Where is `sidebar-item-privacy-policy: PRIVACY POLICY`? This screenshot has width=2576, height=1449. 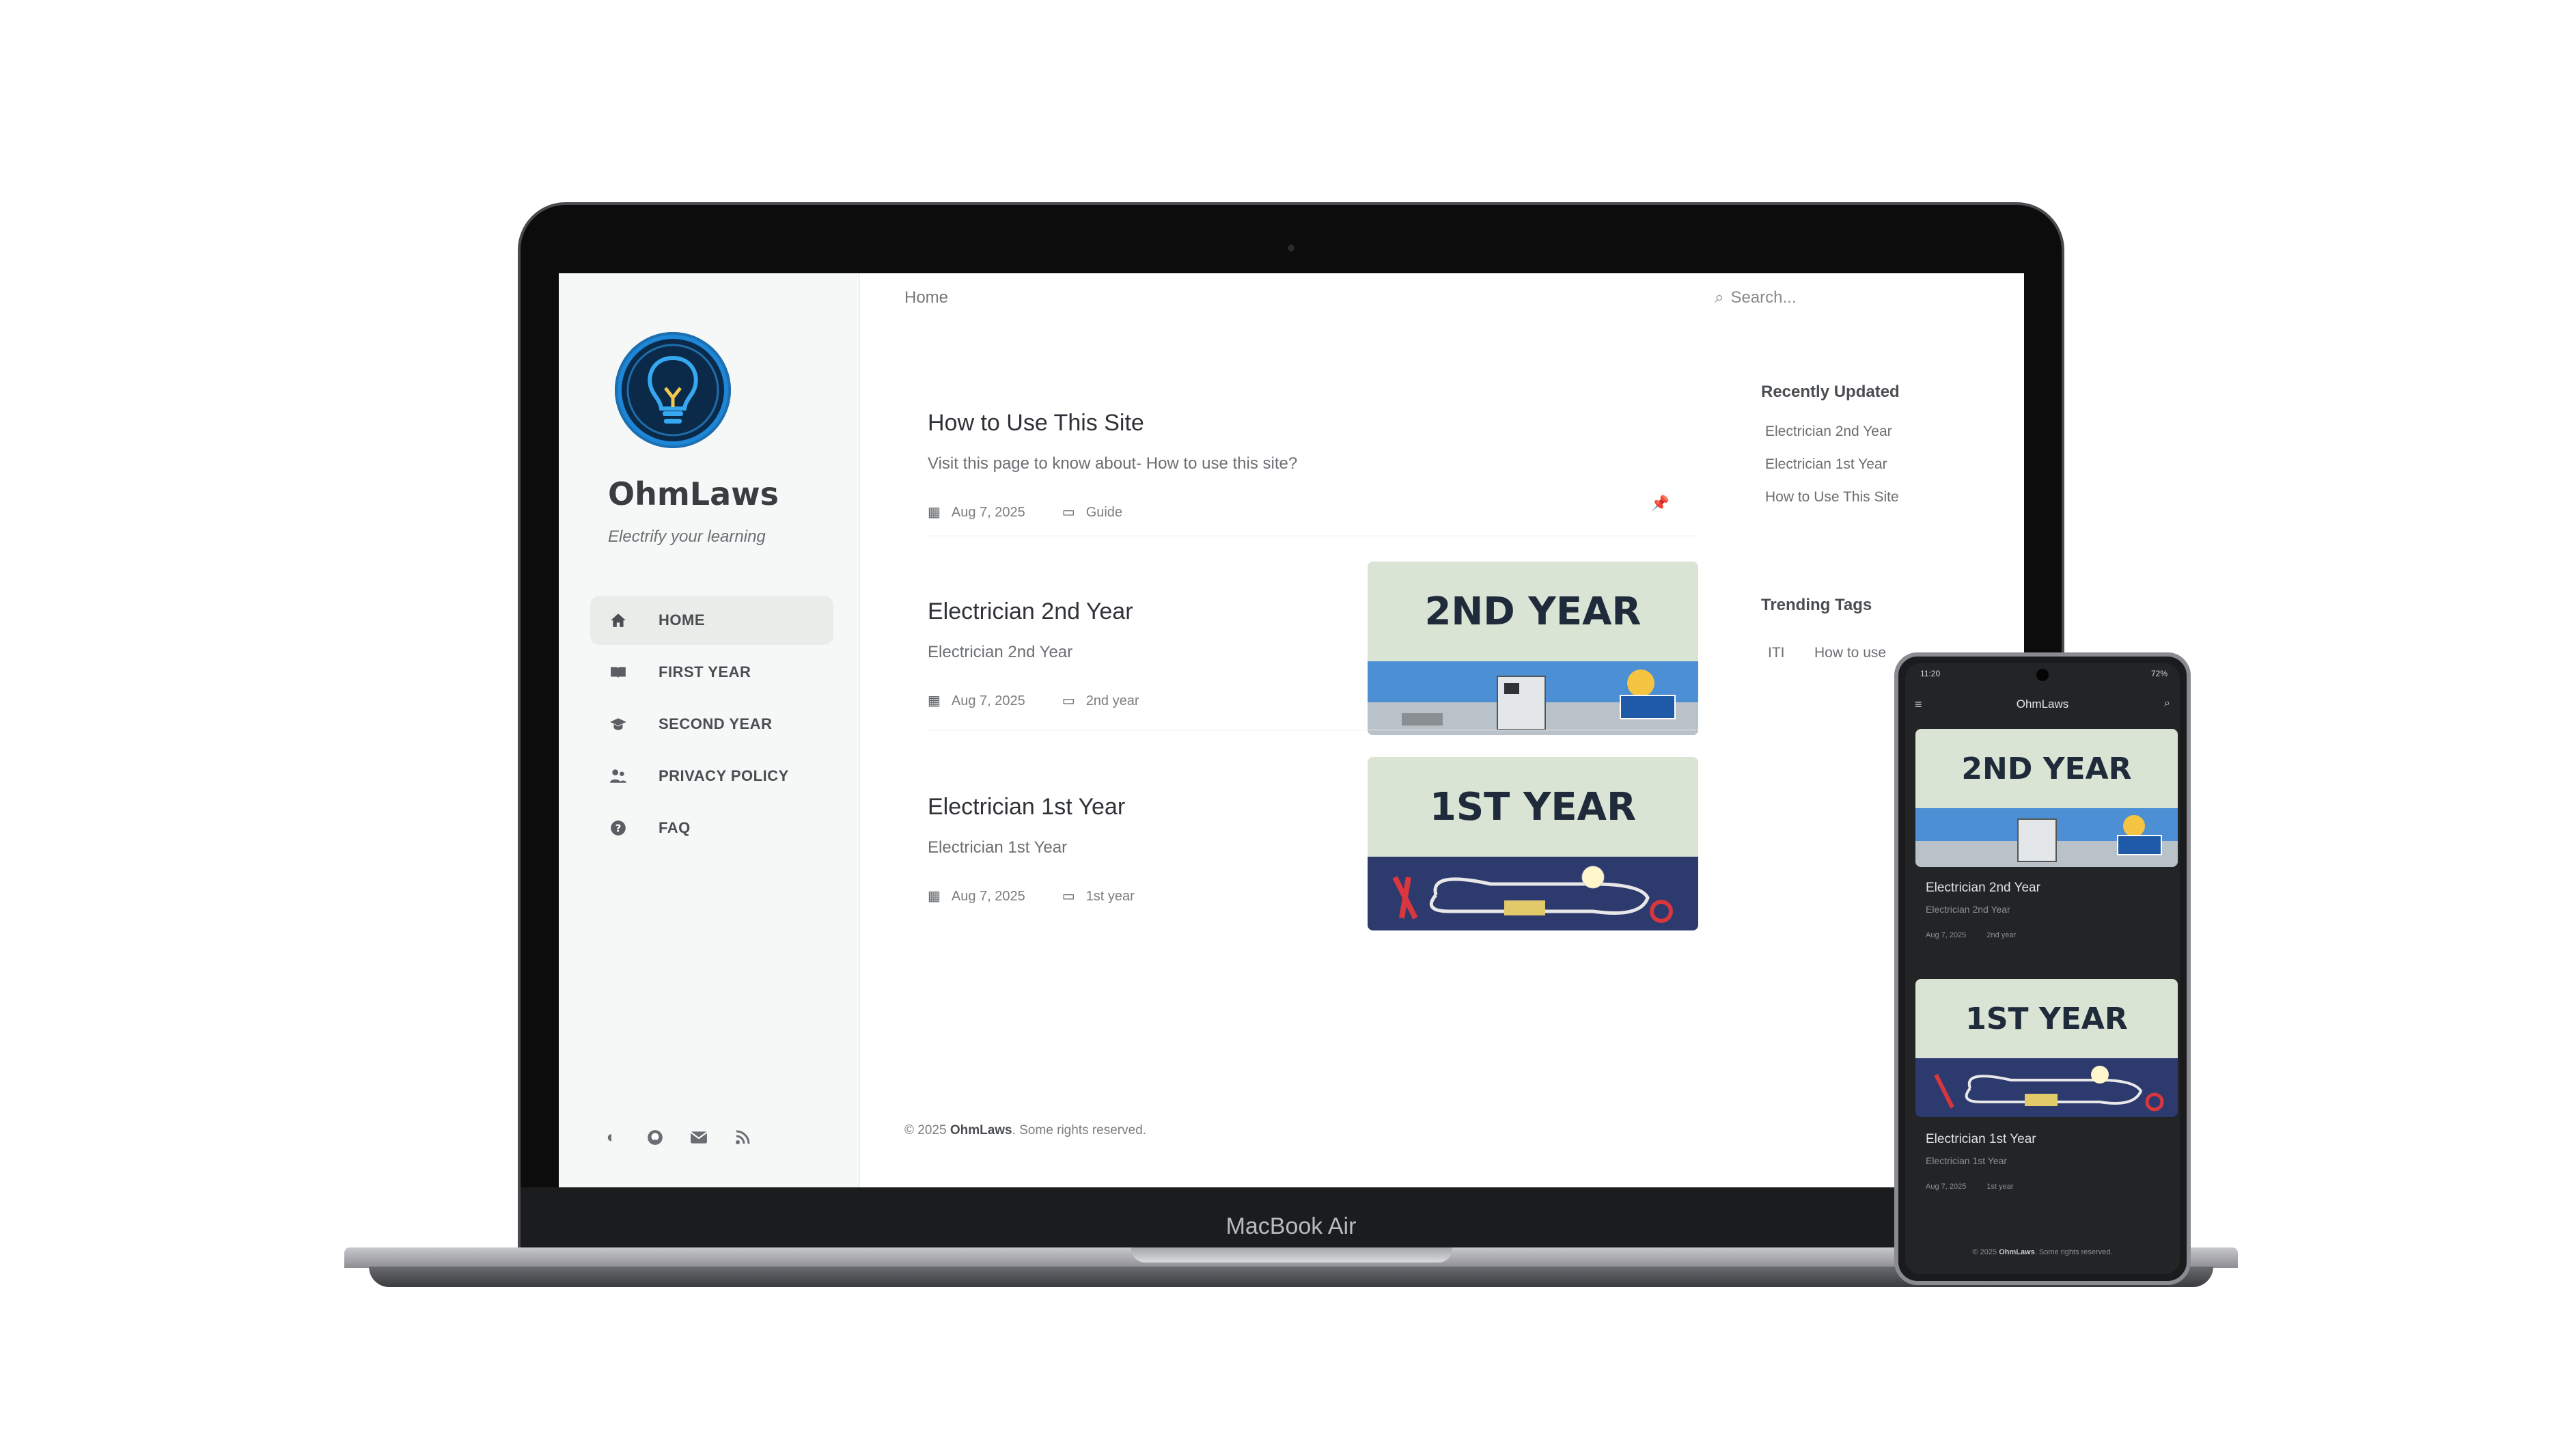 sidebar-item-privacy-policy: PRIVACY POLICY is located at coordinates (711, 776).